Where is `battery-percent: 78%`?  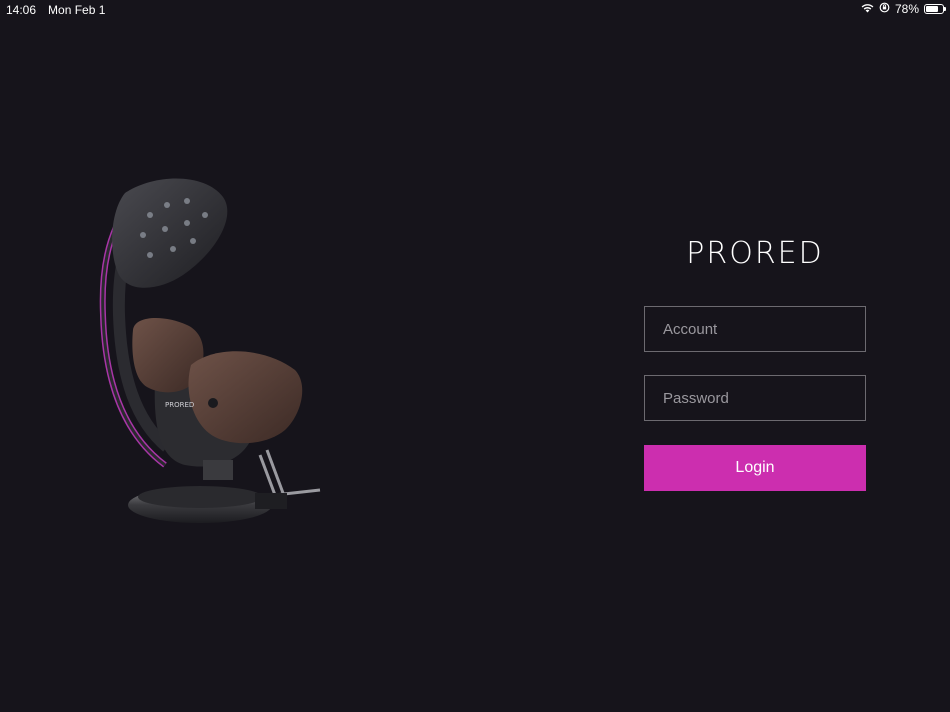 battery-percent: 78% is located at coordinates (906, 9).